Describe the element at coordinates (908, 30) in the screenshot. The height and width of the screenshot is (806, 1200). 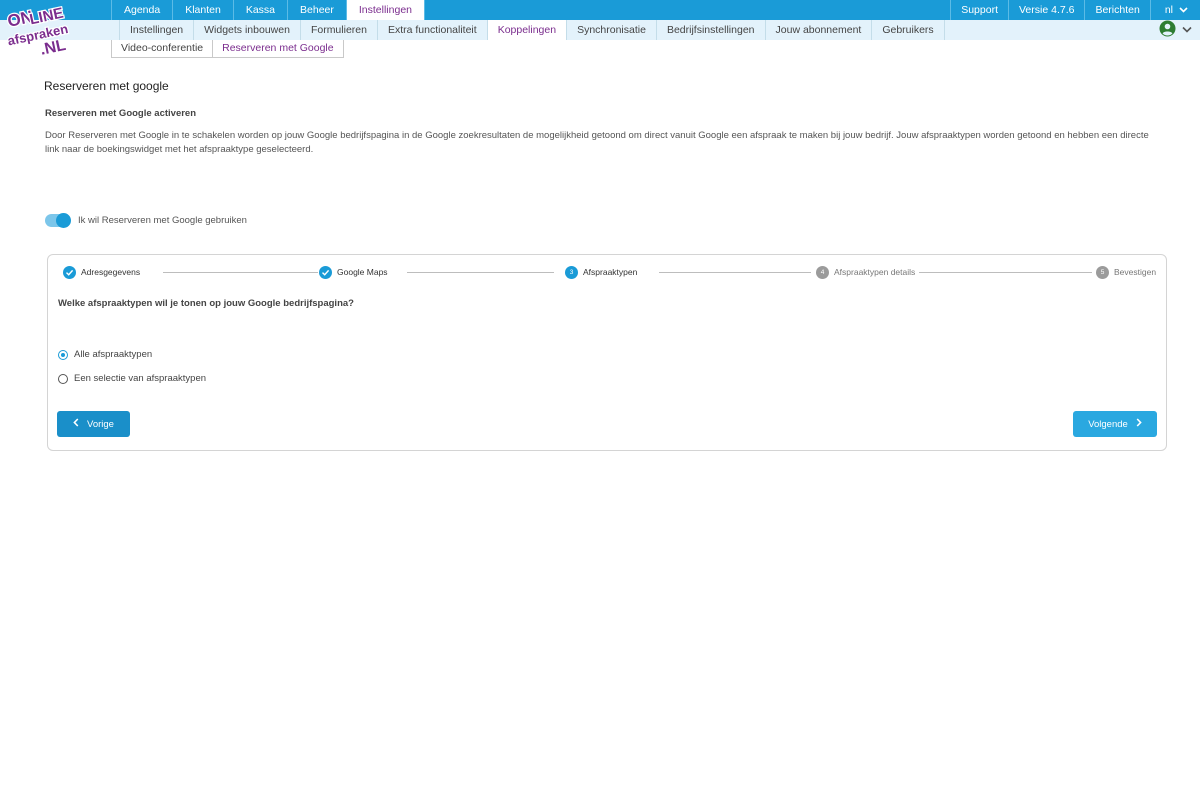
I see `tab-gebruikers: Gebruikers` at that location.